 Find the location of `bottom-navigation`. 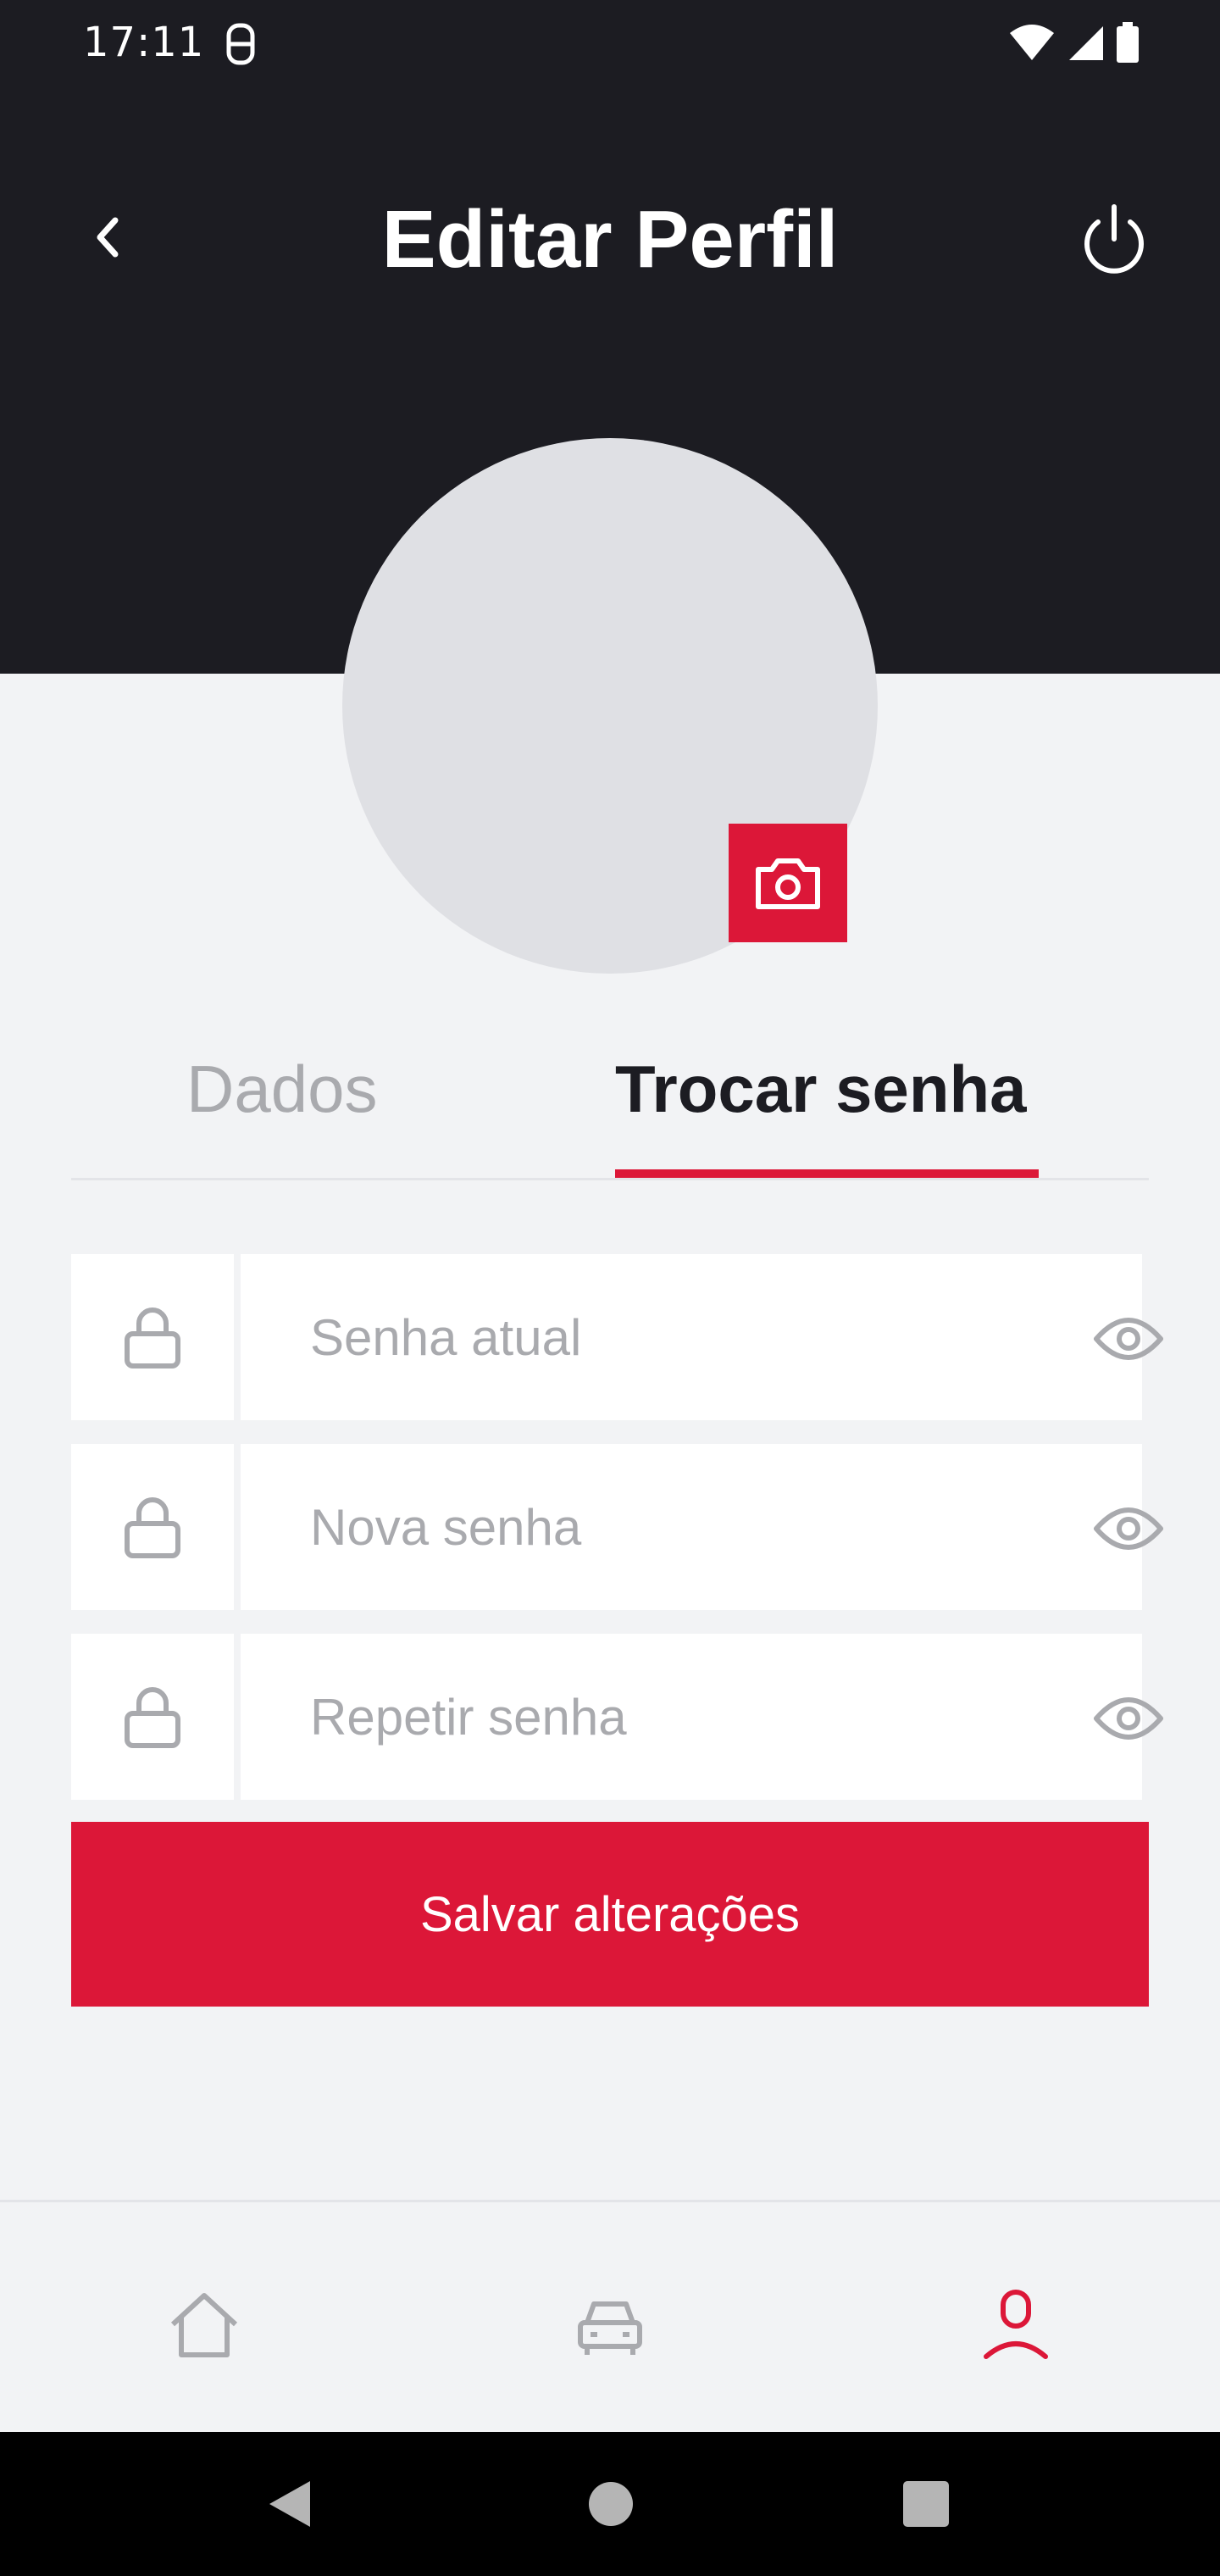

bottom-navigation is located at coordinates (610, 2316).